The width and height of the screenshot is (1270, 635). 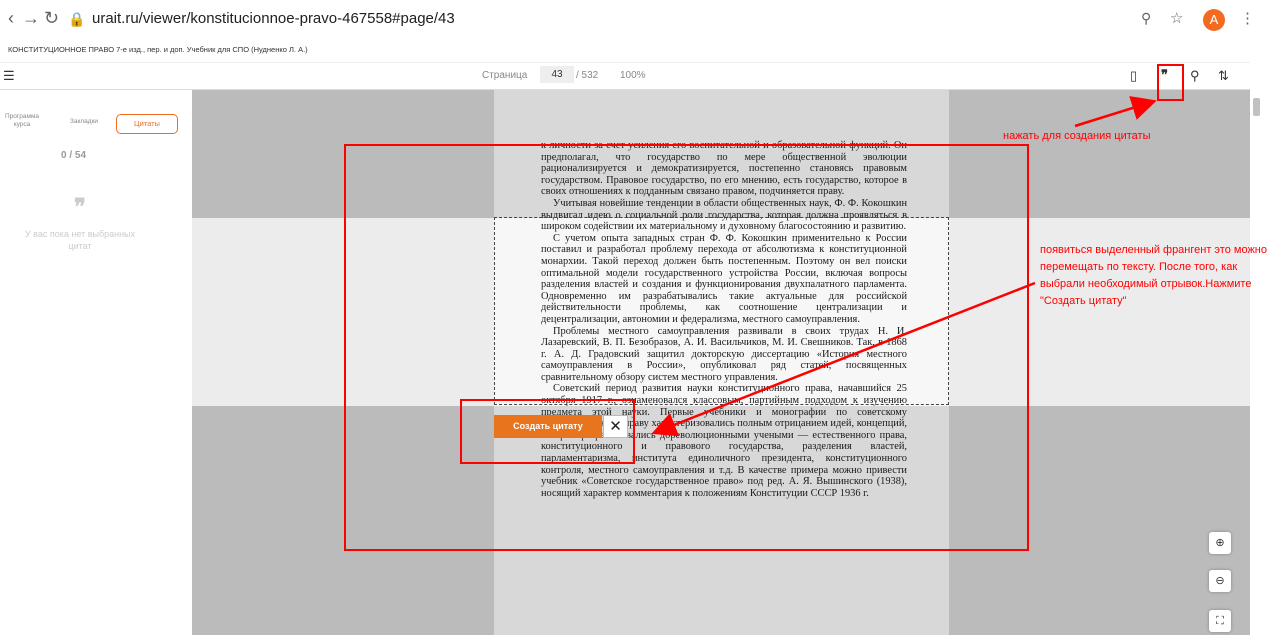 I want to click on annotation-note-top: нажать для создания цитаты, so click(x=1077, y=136).